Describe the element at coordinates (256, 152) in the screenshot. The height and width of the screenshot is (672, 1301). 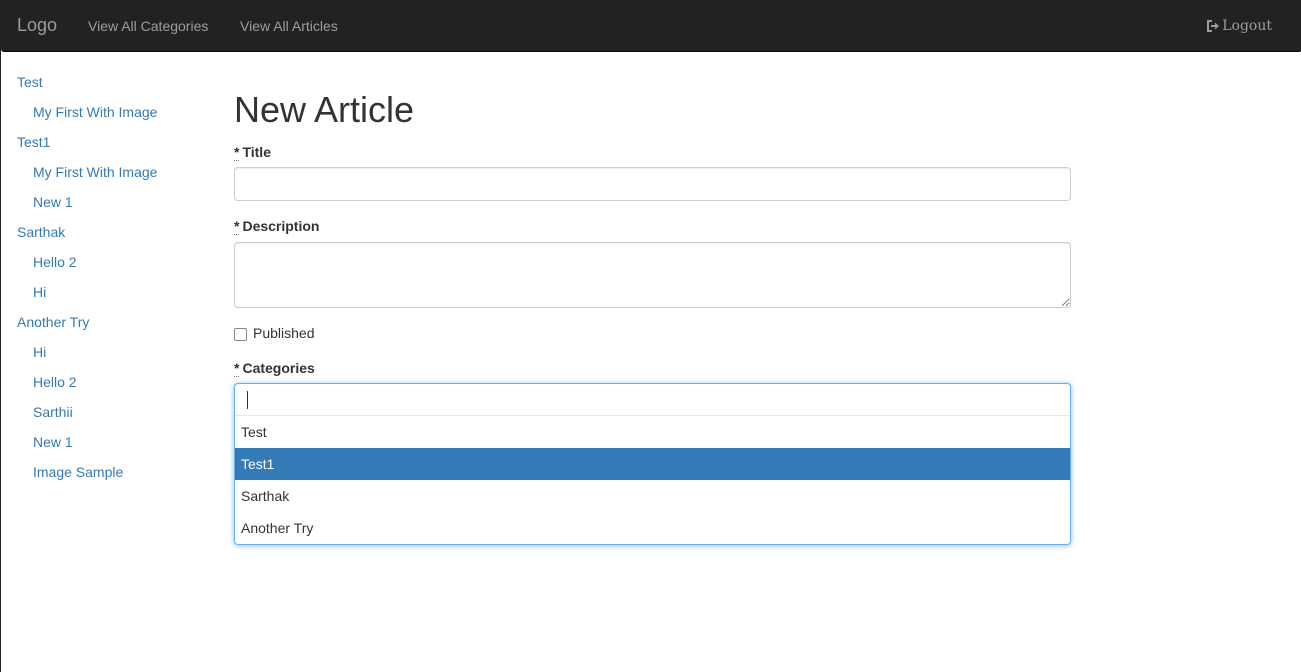
I see `title-label-text: Title` at that location.